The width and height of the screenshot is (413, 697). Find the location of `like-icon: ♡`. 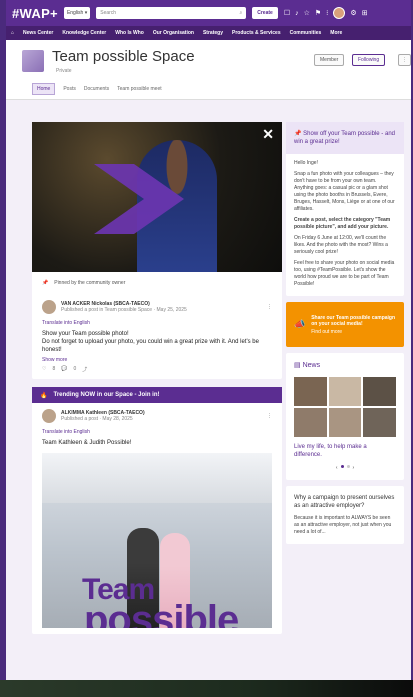

like-icon: ♡ is located at coordinates (44, 369).